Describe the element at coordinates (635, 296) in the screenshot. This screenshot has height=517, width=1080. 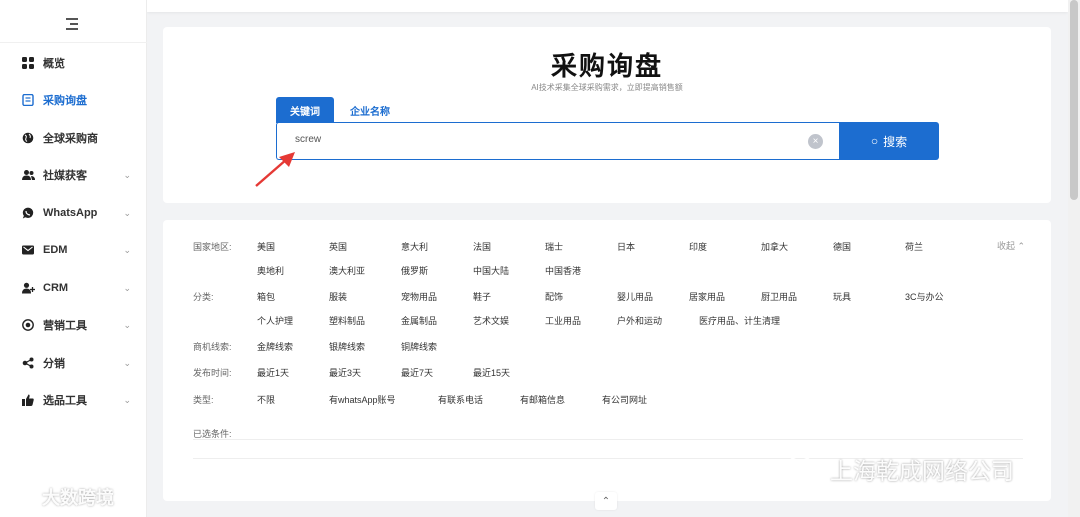
I see `filter-option-category: 婴儿用品` at that location.